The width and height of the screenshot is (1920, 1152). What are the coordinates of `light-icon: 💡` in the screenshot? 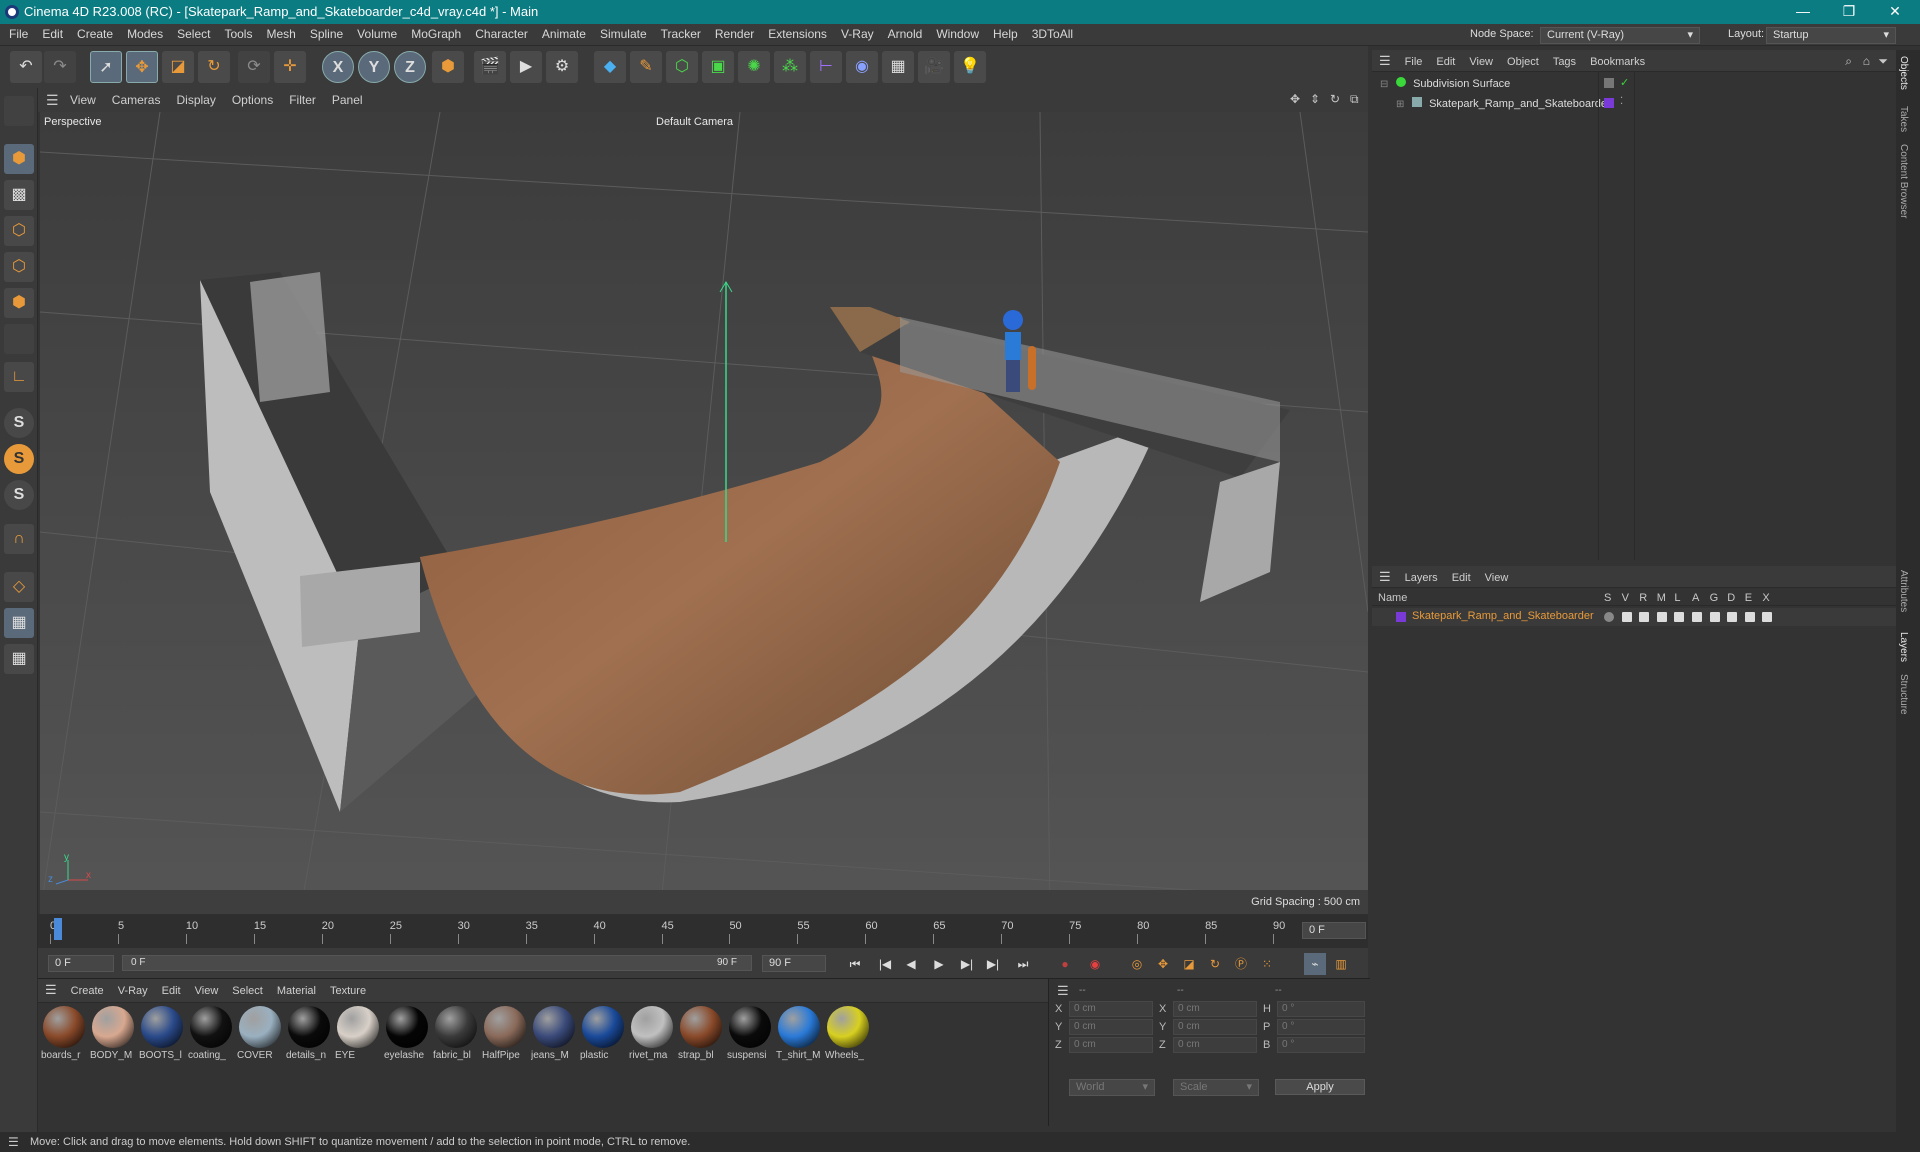 It's located at (970, 67).